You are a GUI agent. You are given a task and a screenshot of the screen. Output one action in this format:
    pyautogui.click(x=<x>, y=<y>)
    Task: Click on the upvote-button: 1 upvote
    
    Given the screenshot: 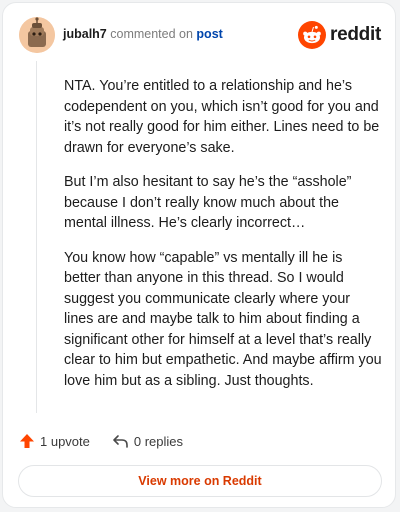 What is the action you would take?
    pyautogui.click(x=54, y=441)
    